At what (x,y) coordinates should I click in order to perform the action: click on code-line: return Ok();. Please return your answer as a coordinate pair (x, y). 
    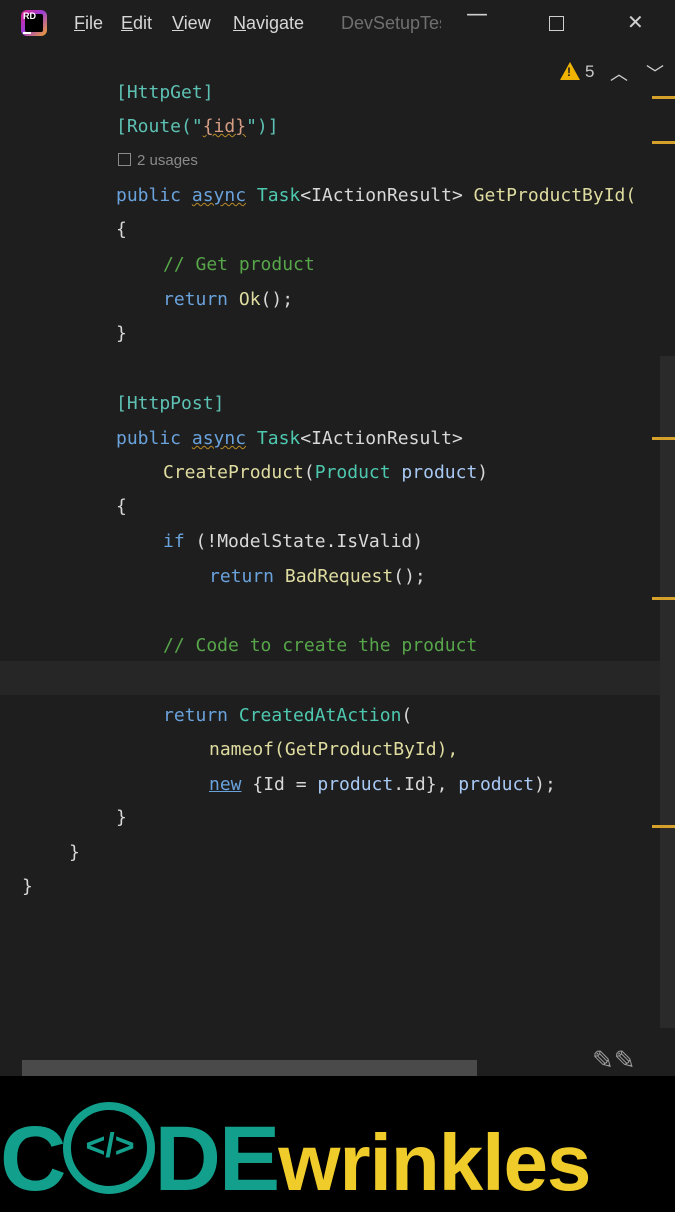
    Looking at the image, I should click on (228, 300).